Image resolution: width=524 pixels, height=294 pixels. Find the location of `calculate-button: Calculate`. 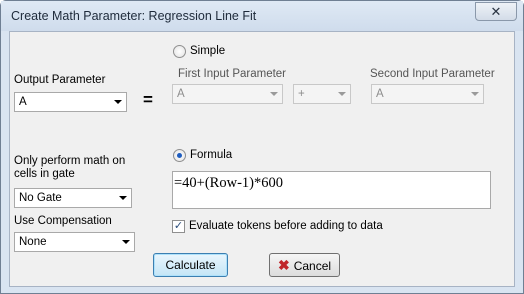

calculate-button: Calculate is located at coordinates (190, 265).